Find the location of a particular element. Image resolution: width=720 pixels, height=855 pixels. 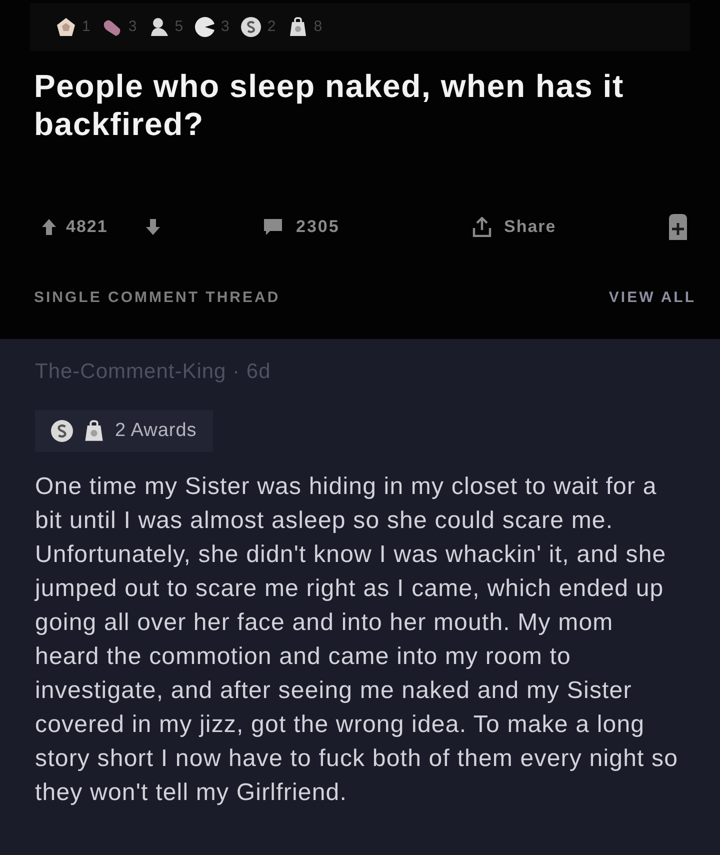

upvote-arrow-icon is located at coordinates (49, 227).